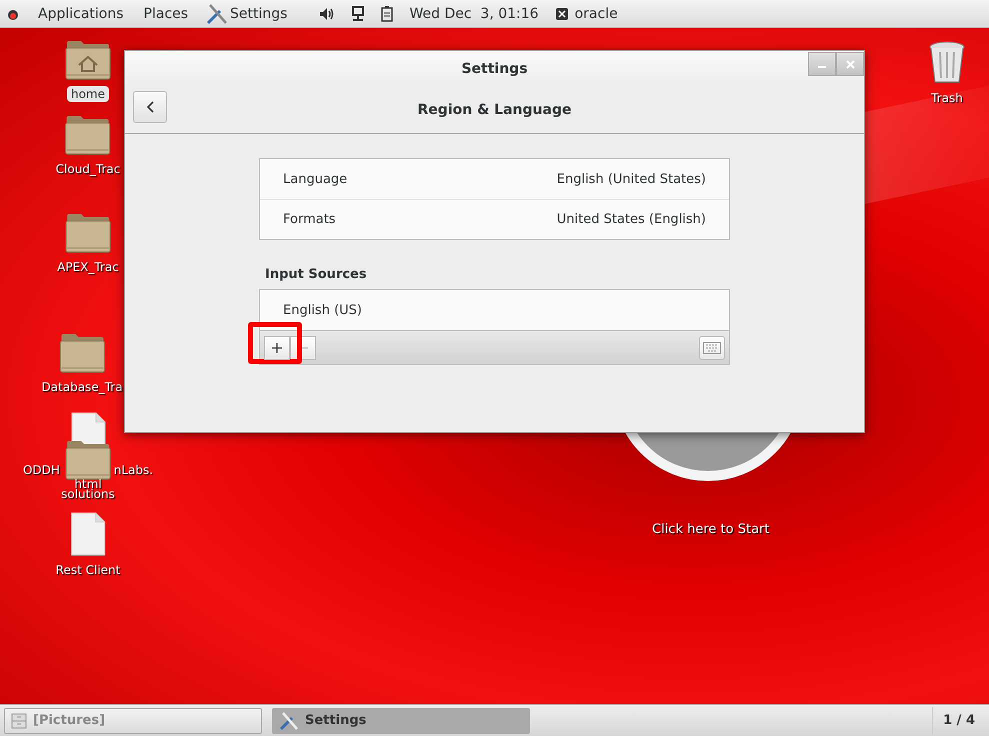 This screenshot has height=736, width=989. I want to click on desktop-icon-label: Trash, so click(947, 98).